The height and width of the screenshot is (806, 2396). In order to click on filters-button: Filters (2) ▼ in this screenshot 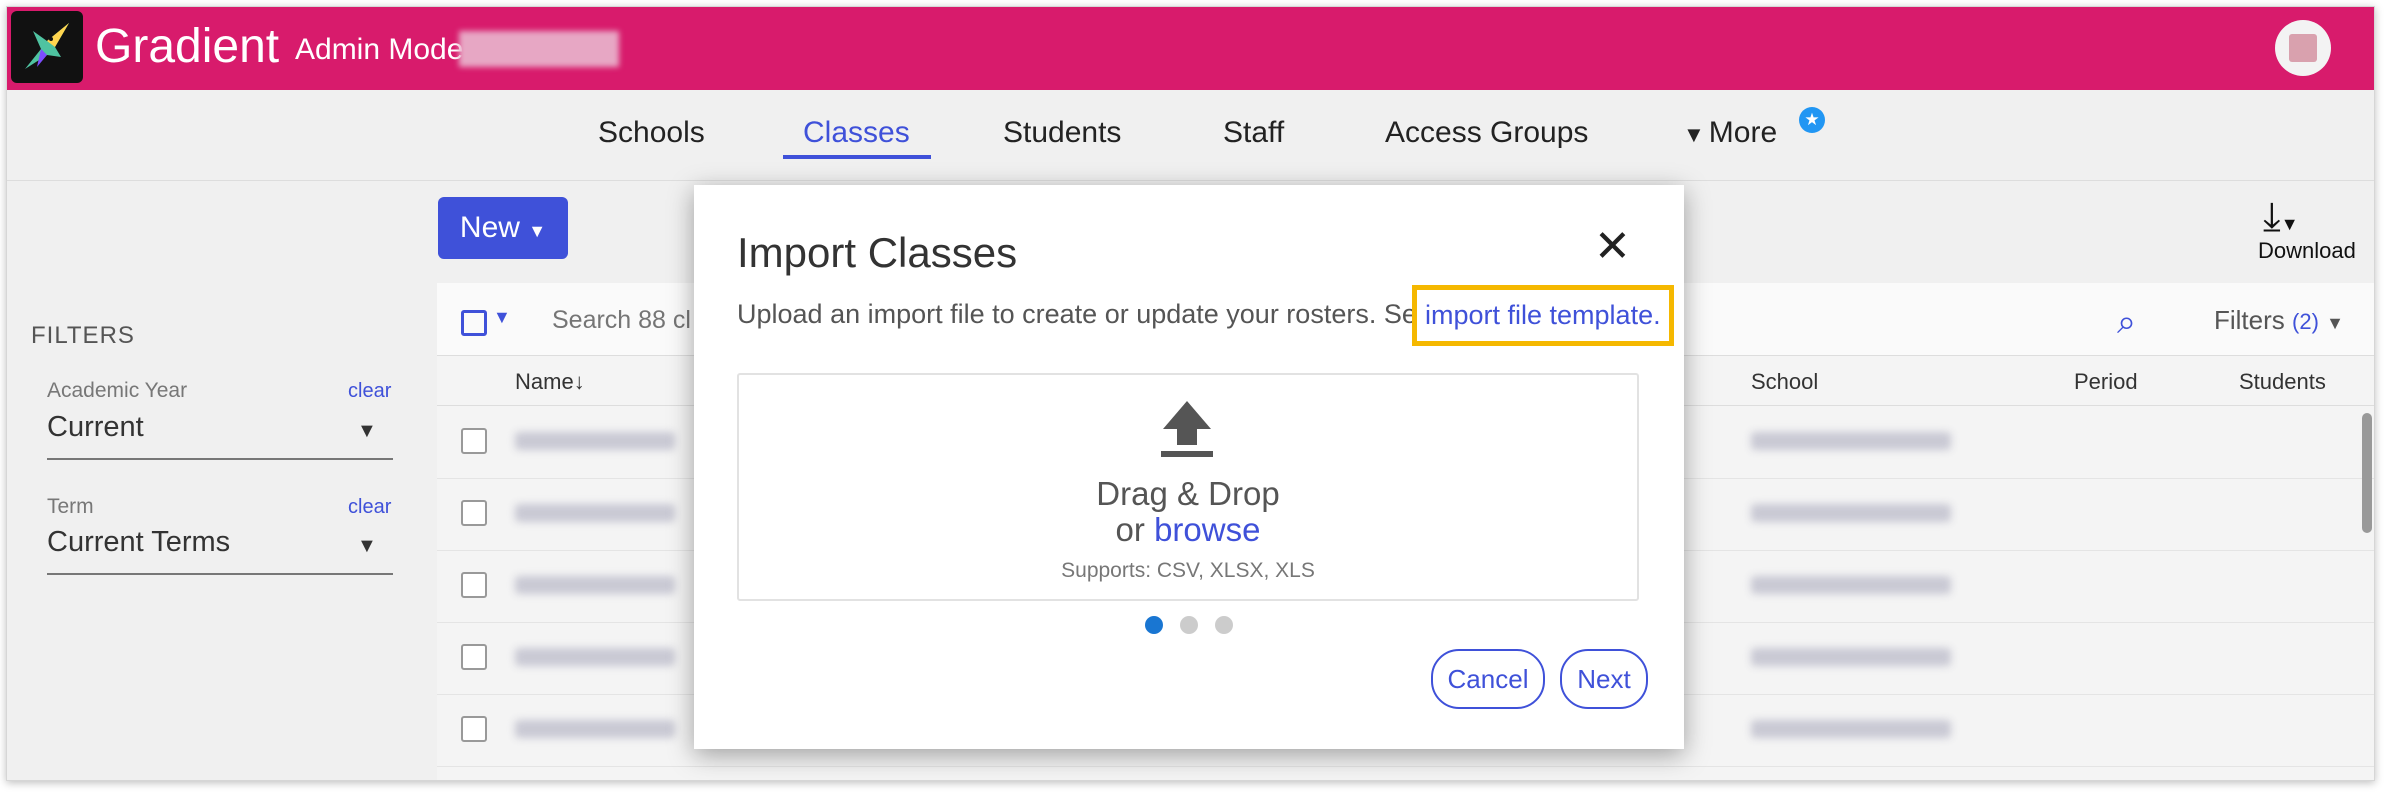, I will do `click(2279, 320)`.